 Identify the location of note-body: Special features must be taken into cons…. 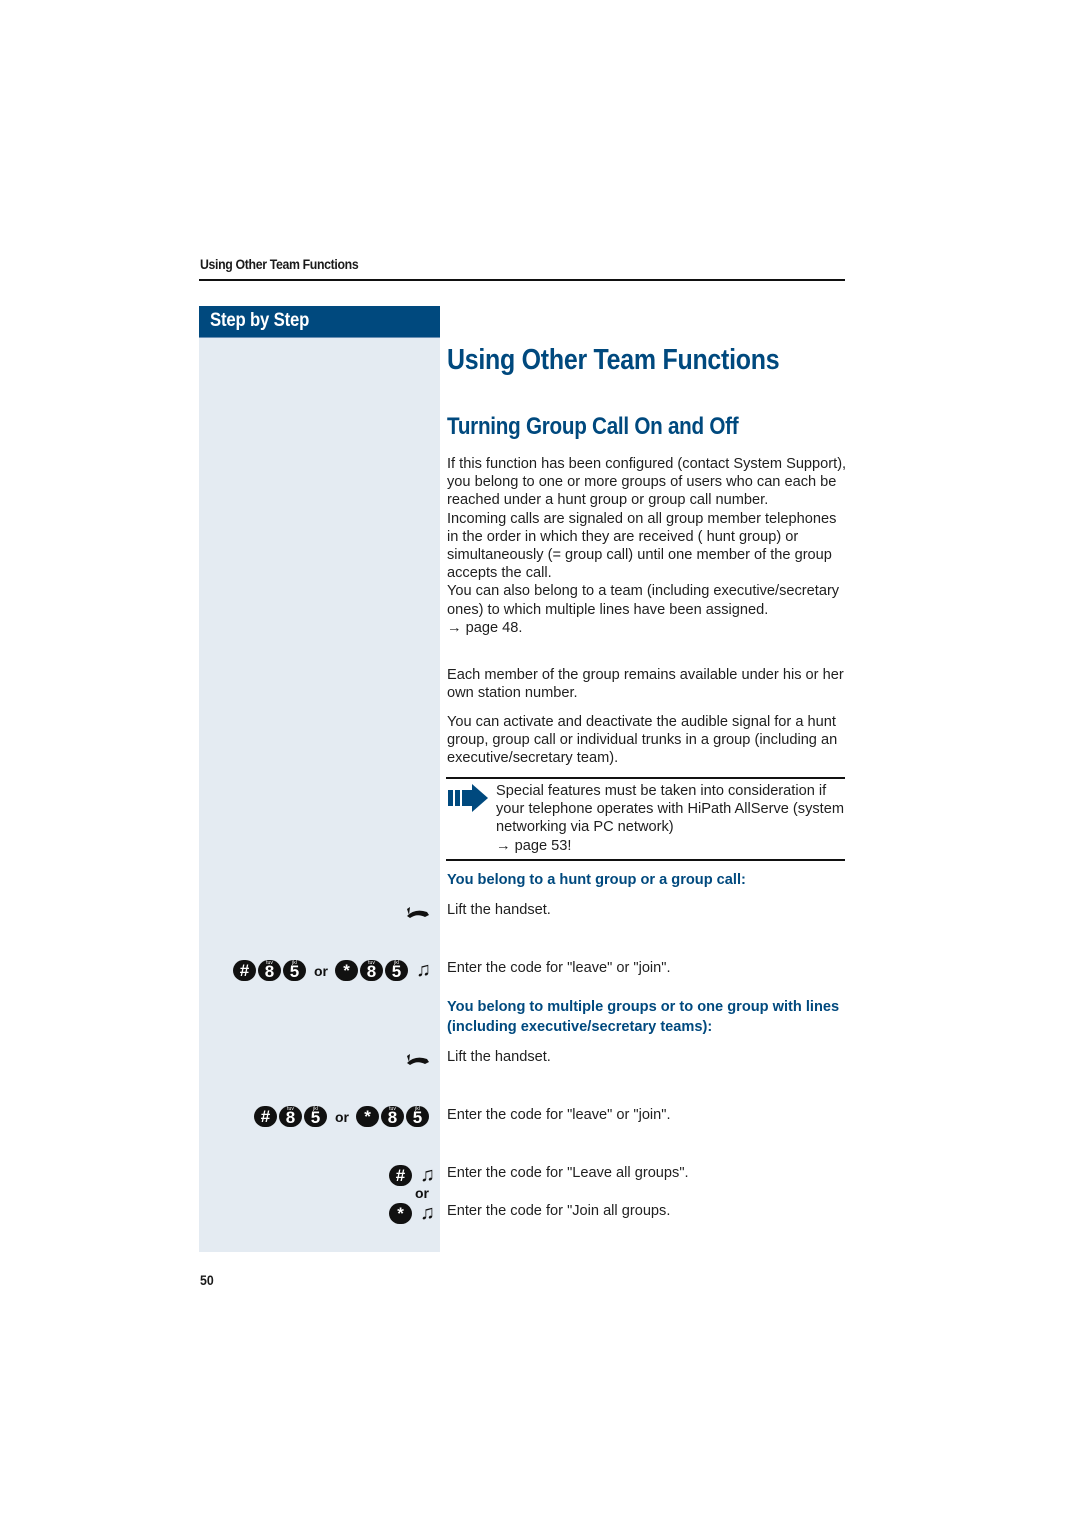
(670, 809).